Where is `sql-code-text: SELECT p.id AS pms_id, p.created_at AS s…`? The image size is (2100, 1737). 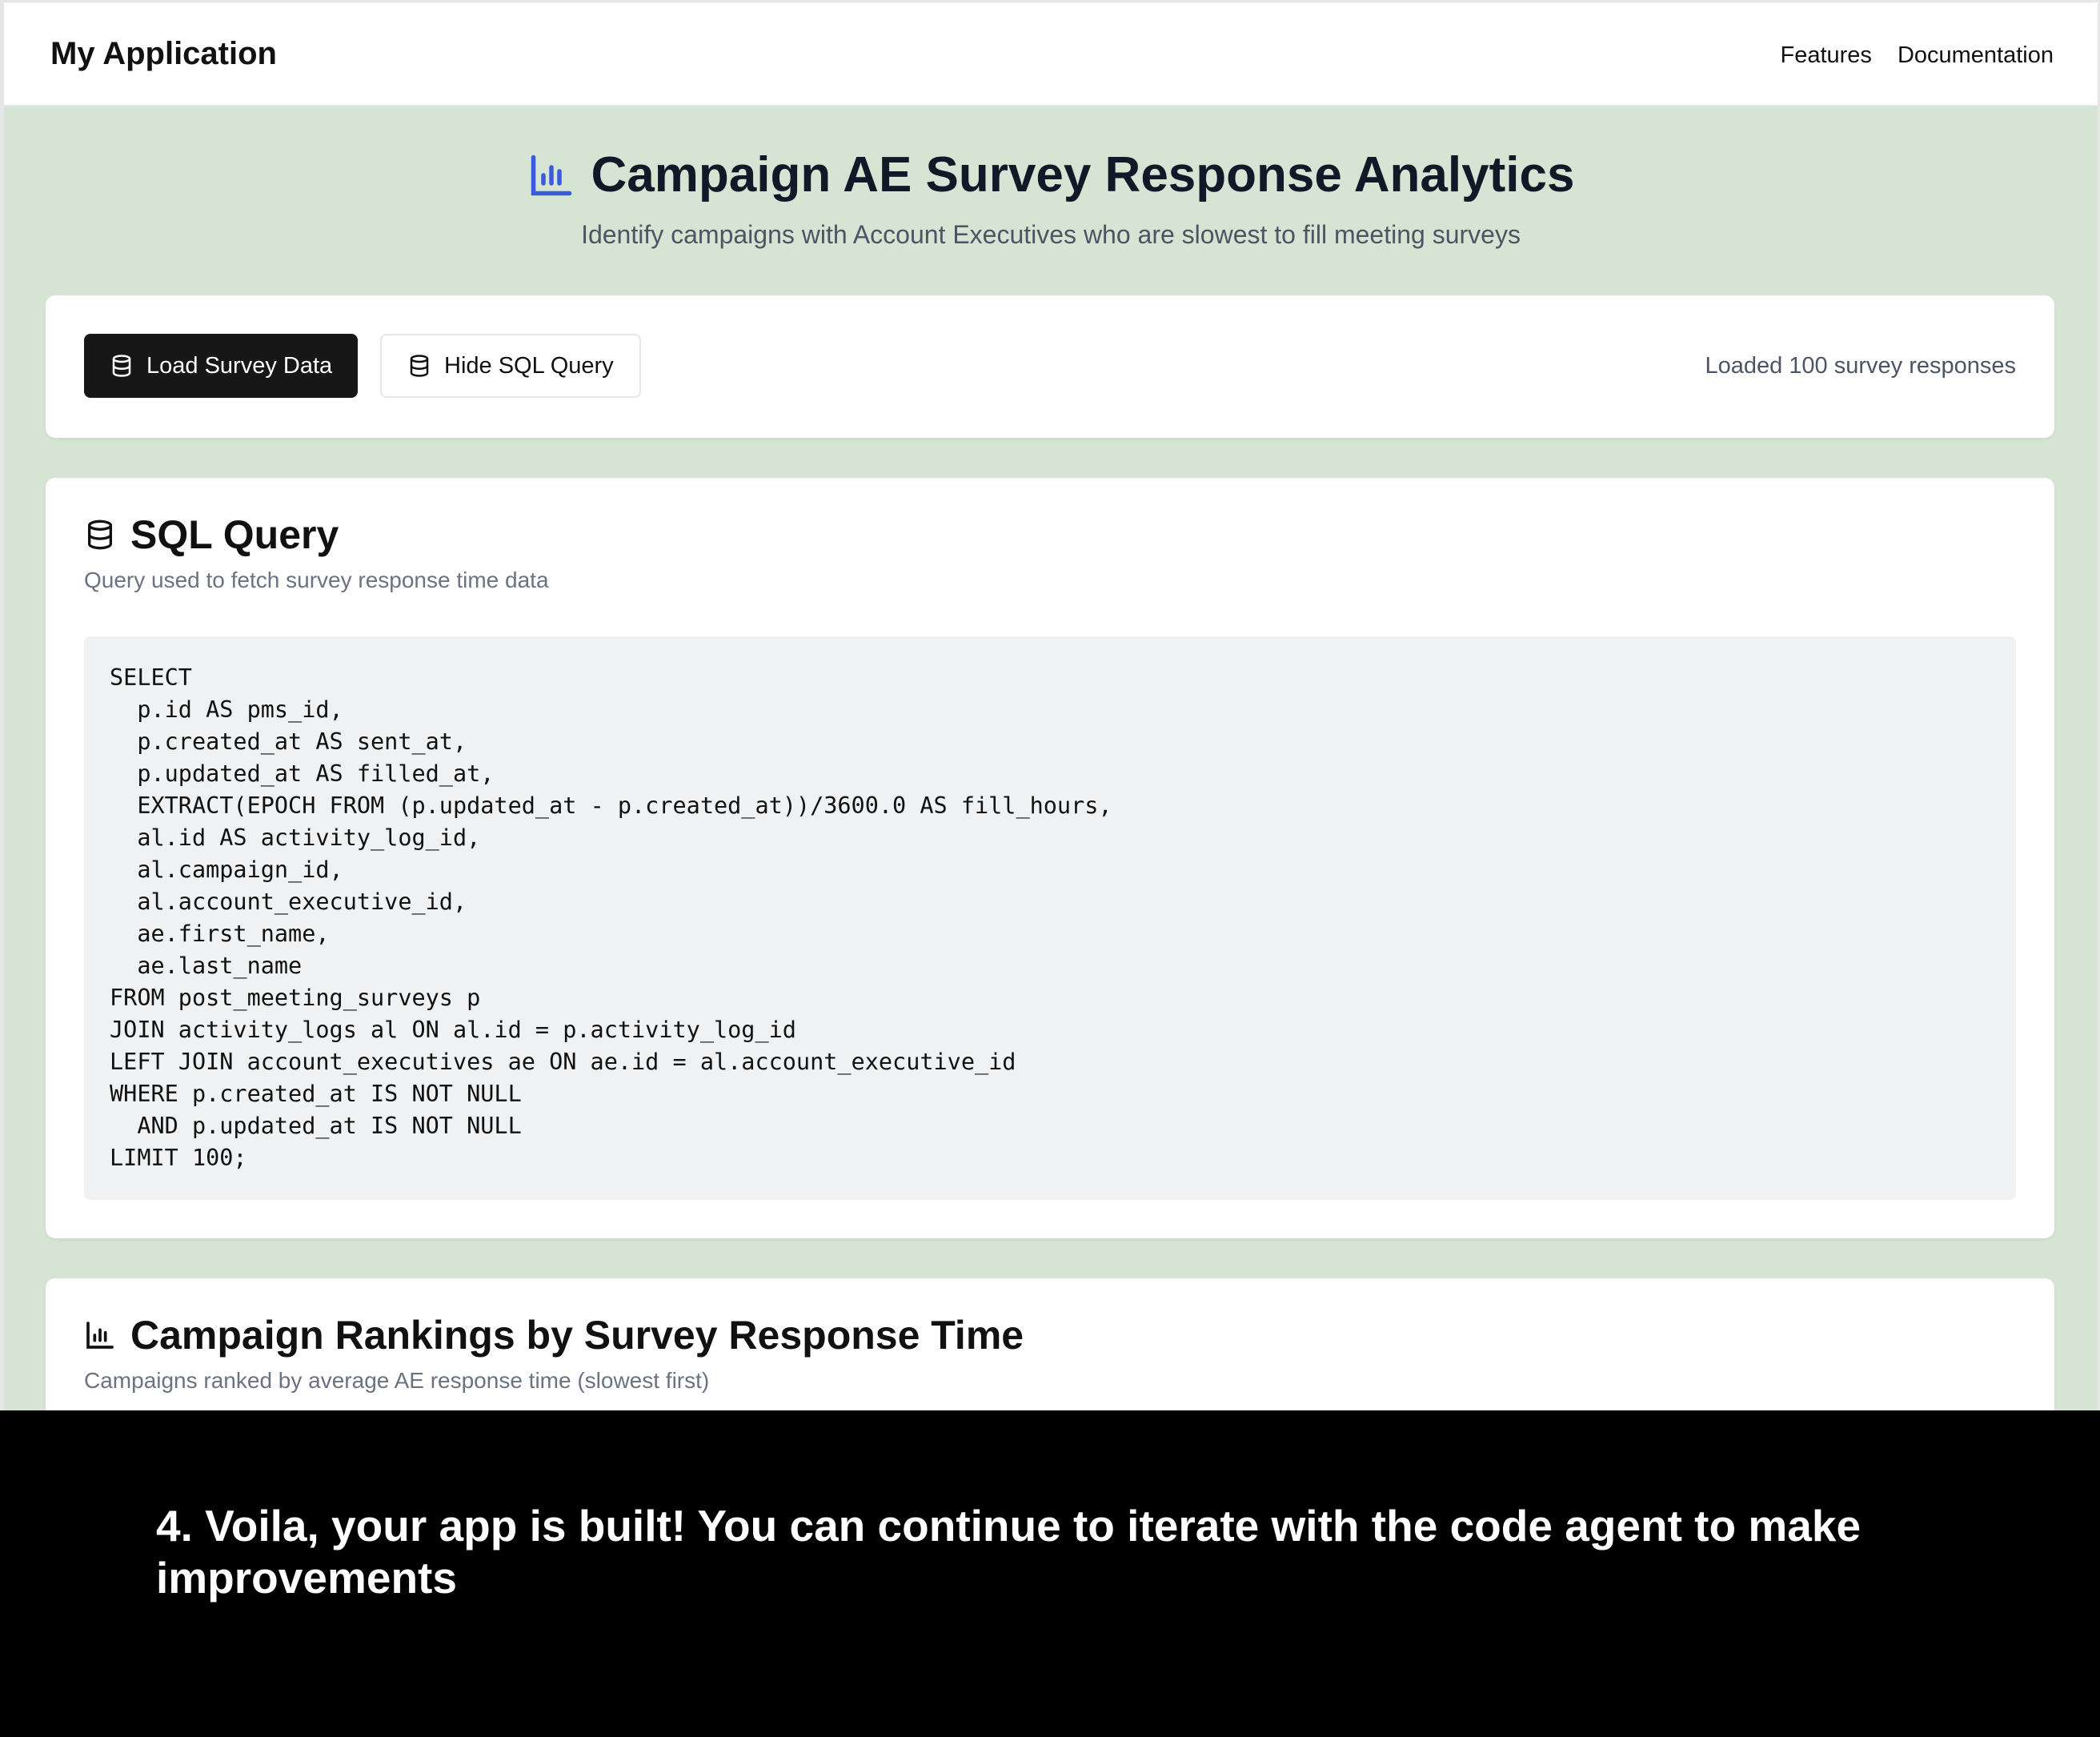
sql-code-text: SELECT p.id AS pms_id, p.created_at AS s… is located at coordinates (611, 918).